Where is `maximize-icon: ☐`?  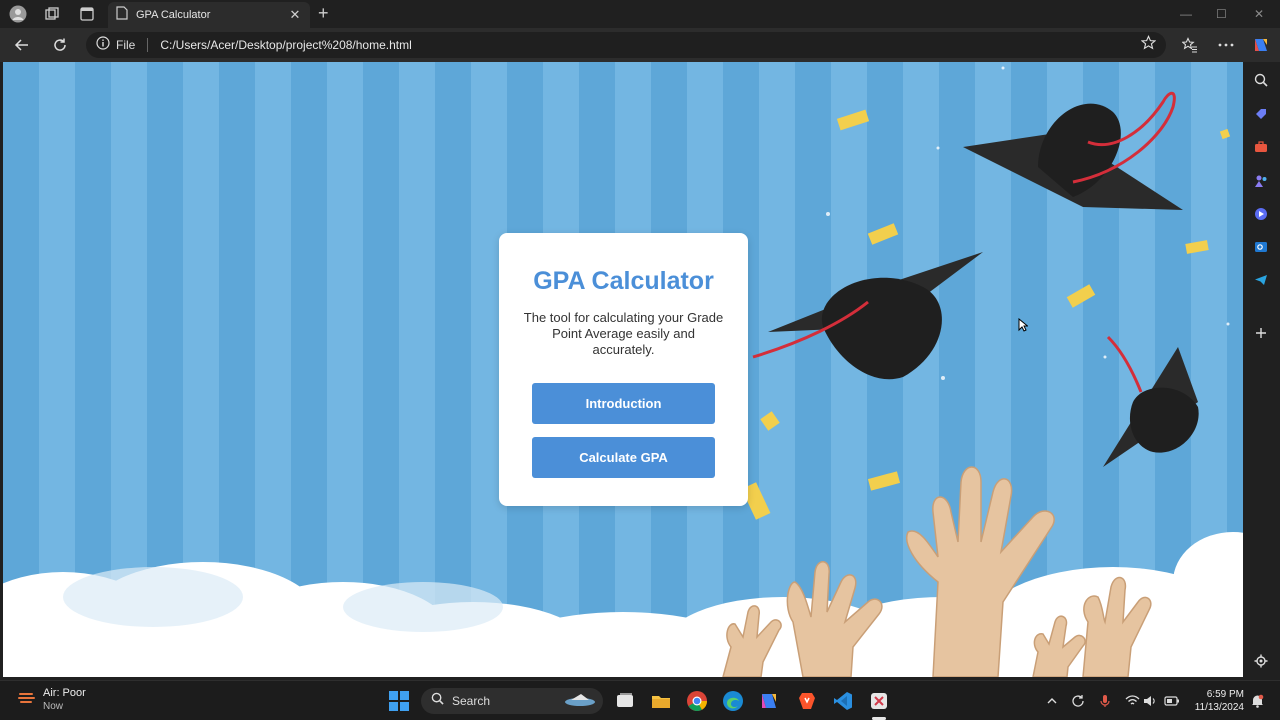 maximize-icon: ☐ is located at coordinates (1221, 14).